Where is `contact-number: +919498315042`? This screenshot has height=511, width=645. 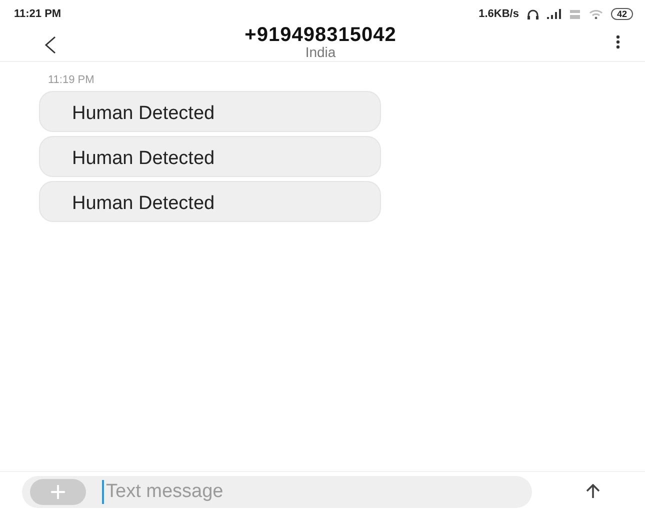 contact-number: +919498315042 is located at coordinates (320, 35).